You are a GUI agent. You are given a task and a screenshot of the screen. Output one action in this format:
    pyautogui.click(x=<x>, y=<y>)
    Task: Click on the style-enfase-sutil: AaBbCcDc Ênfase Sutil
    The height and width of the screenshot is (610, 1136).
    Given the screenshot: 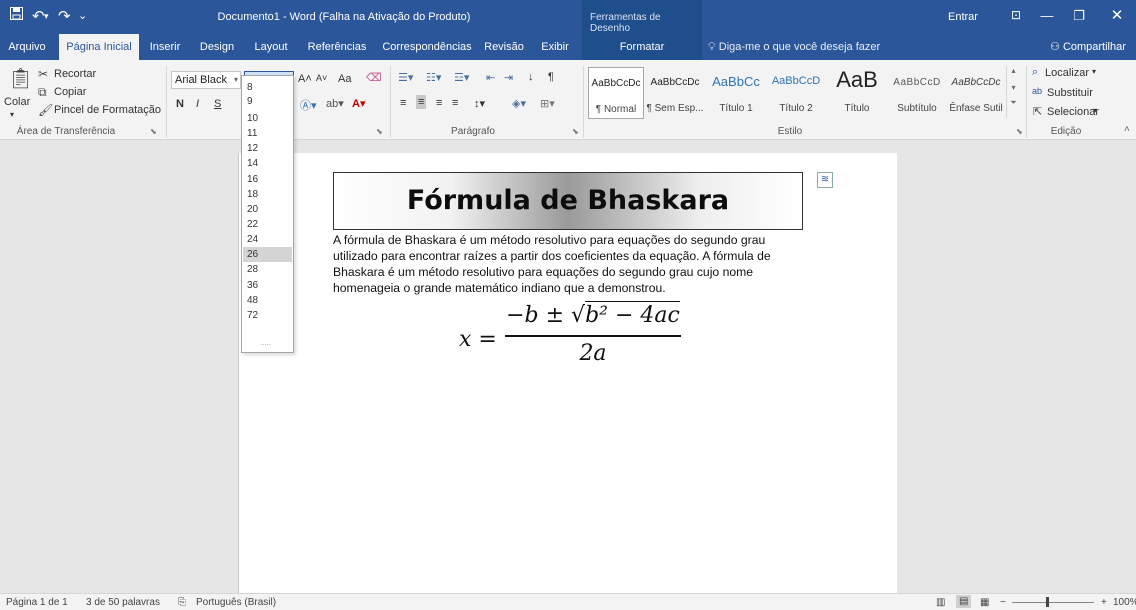 What is the action you would take?
    pyautogui.click(x=976, y=93)
    